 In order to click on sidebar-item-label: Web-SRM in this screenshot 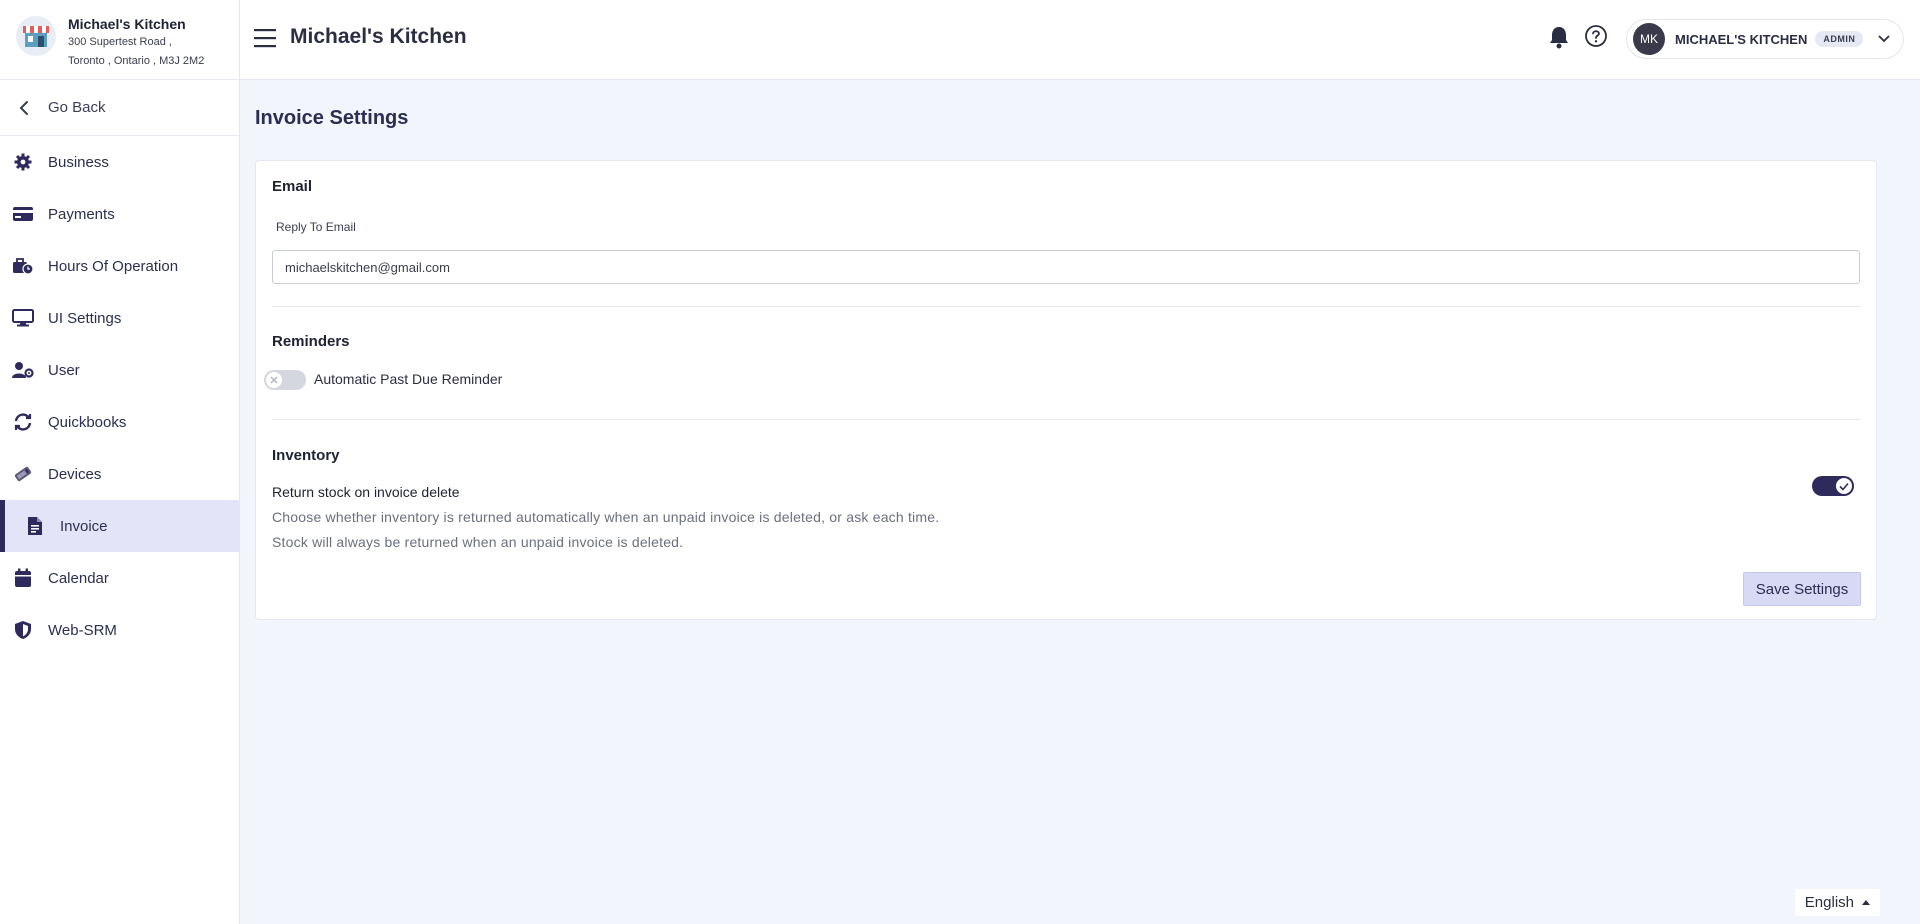, I will do `click(82, 630)`.